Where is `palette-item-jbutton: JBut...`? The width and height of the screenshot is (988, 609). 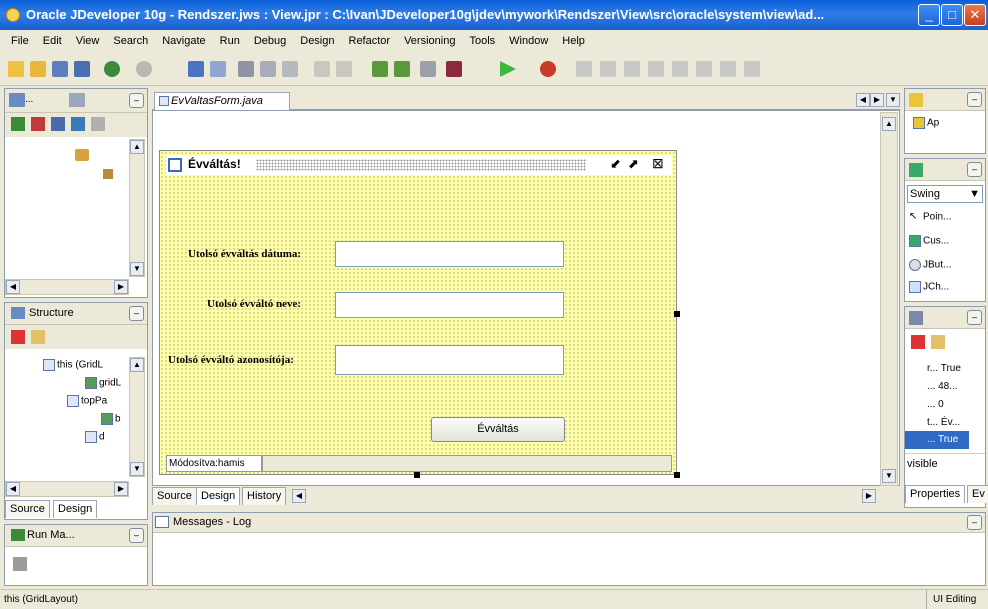 palette-item-jbutton: JBut... is located at coordinates (930, 265).